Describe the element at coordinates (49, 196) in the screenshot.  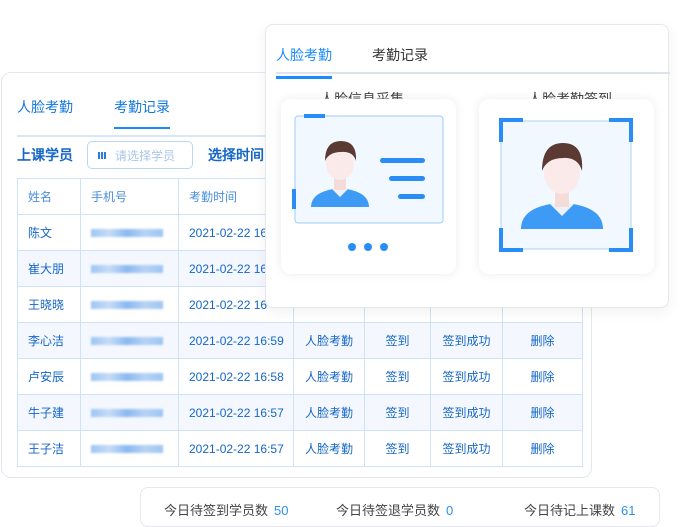
I see `col-name: 姓名` at that location.